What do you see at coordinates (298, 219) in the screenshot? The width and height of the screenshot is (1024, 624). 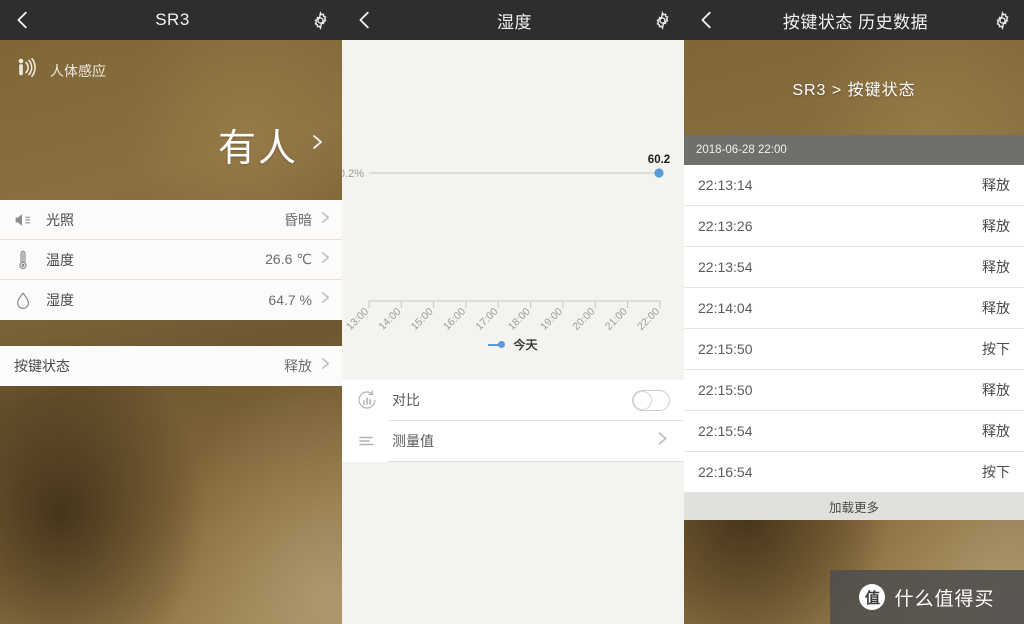 I see `sensor-row-light-value: 昏暗` at bounding box center [298, 219].